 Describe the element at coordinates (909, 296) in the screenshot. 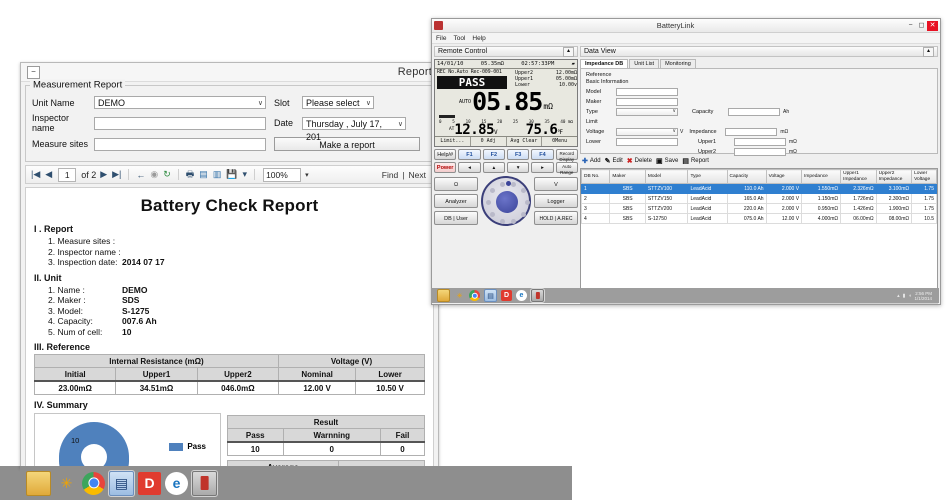

I see `volume-icon: ◖` at that location.